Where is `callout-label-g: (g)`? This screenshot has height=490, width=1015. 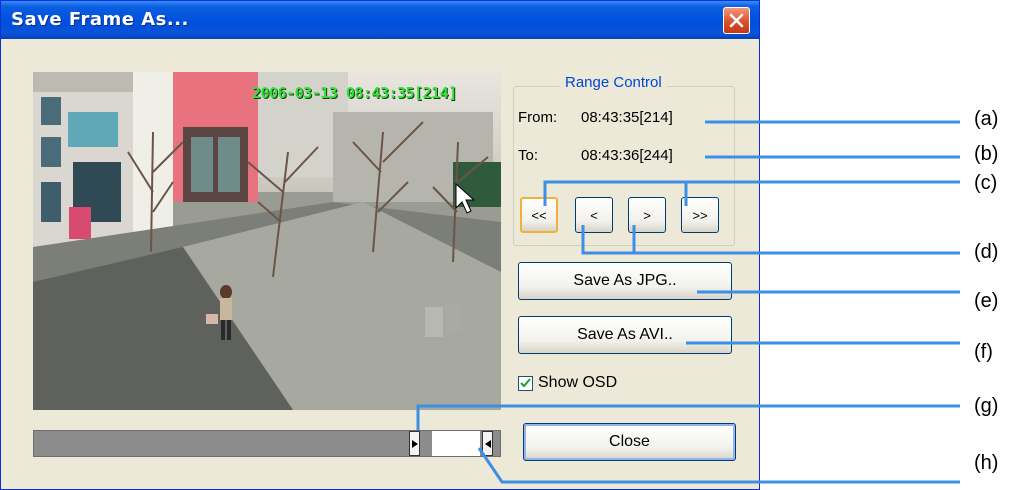 callout-label-g: (g) is located at coordinates (986, 406).